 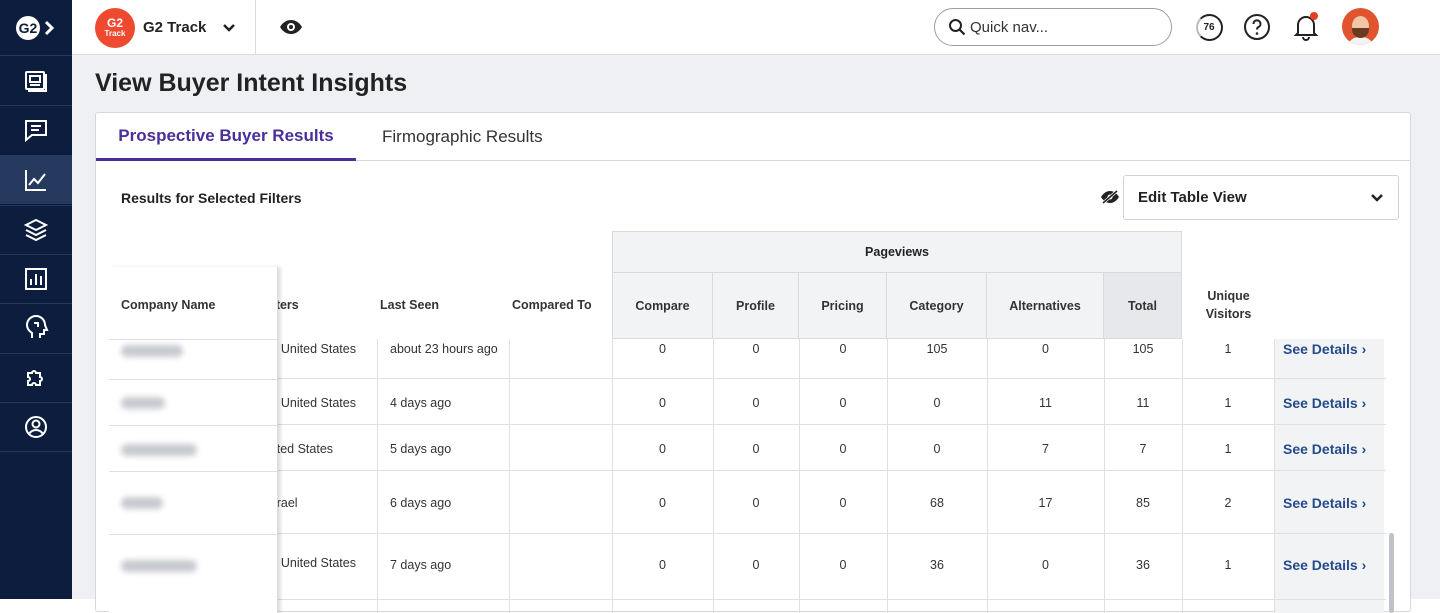 I want to click on edit-table-view-label: Edit Table View, so click(x=1192, y=197).